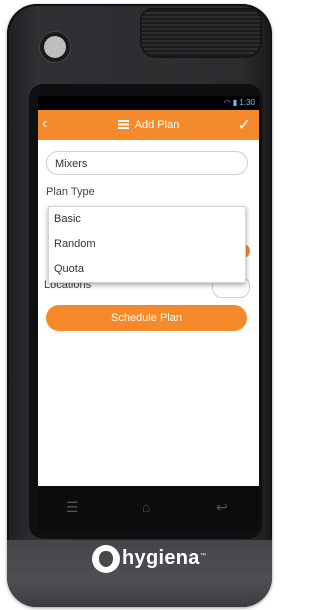 This screenshot has height=610, width=320. I want to click on back-nav-icon: ↩, so click(222, 507).